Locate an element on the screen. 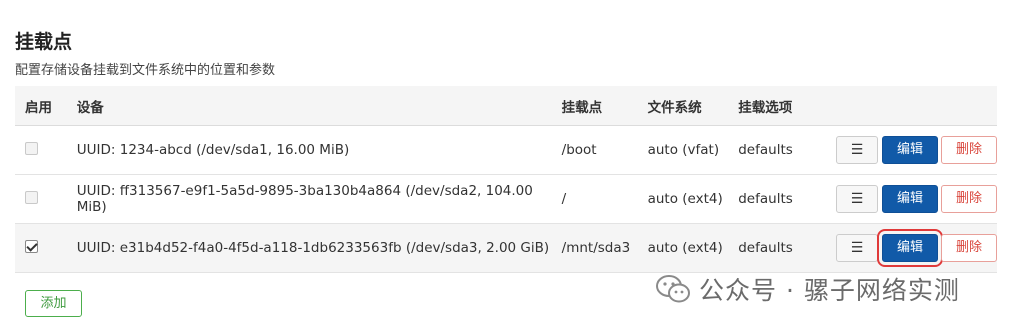 This screenshot has width=1024, height=329. filesystem-cell: auto (vfat) is located at coordinates (683, 150).